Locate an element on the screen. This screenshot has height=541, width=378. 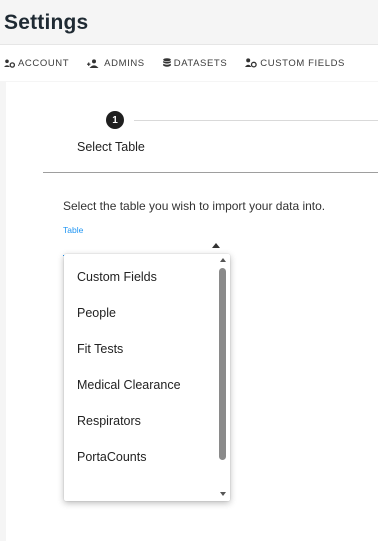
tab-datasets: DATASETS is located at coordinates (193, 63).